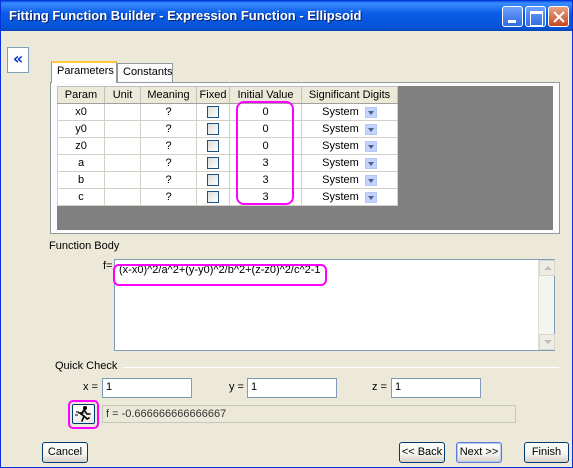 This screenshot has width=573, height=468. Describe the element at coordinates (168, 95) in the screenshot. I see `header-meaning: Meaning` at that location.